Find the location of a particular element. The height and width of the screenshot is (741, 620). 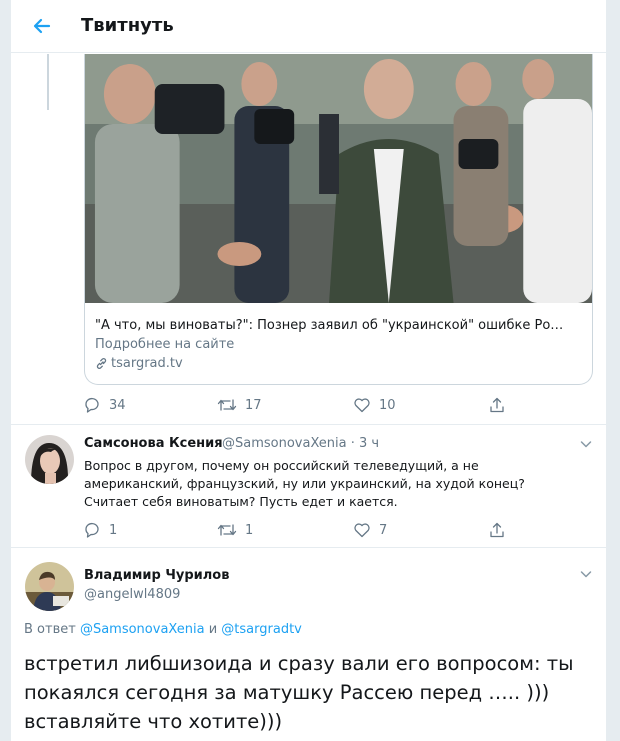

page-title: Твитнуть is located at coordinates (127, 25).